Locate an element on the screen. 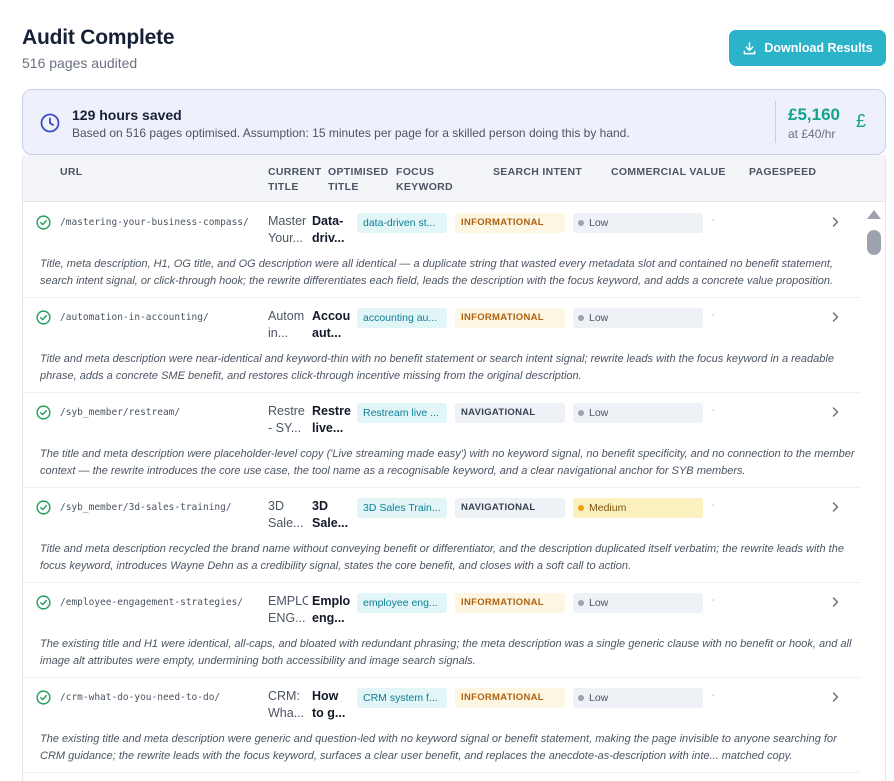 The height and width of the screenshot is (781, 894). download-results-button: Download Results is located at coordinates (807, 48).